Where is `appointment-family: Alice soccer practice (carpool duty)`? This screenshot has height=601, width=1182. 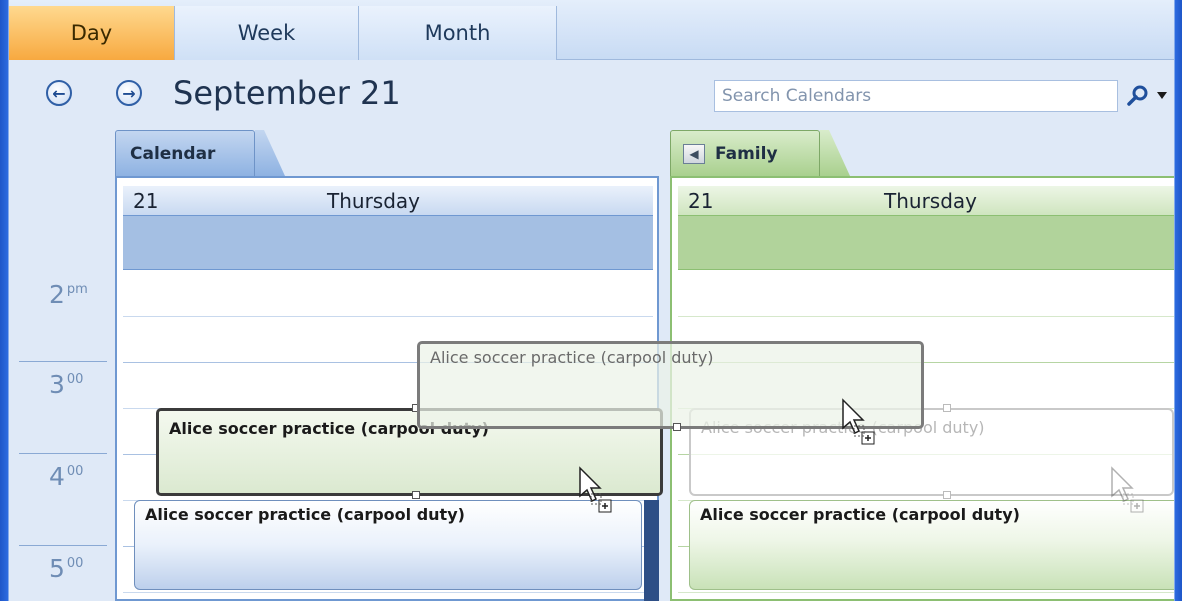 appointment-family: Alice soccer practice (carpool duty) is located at coordinates (931, 545).